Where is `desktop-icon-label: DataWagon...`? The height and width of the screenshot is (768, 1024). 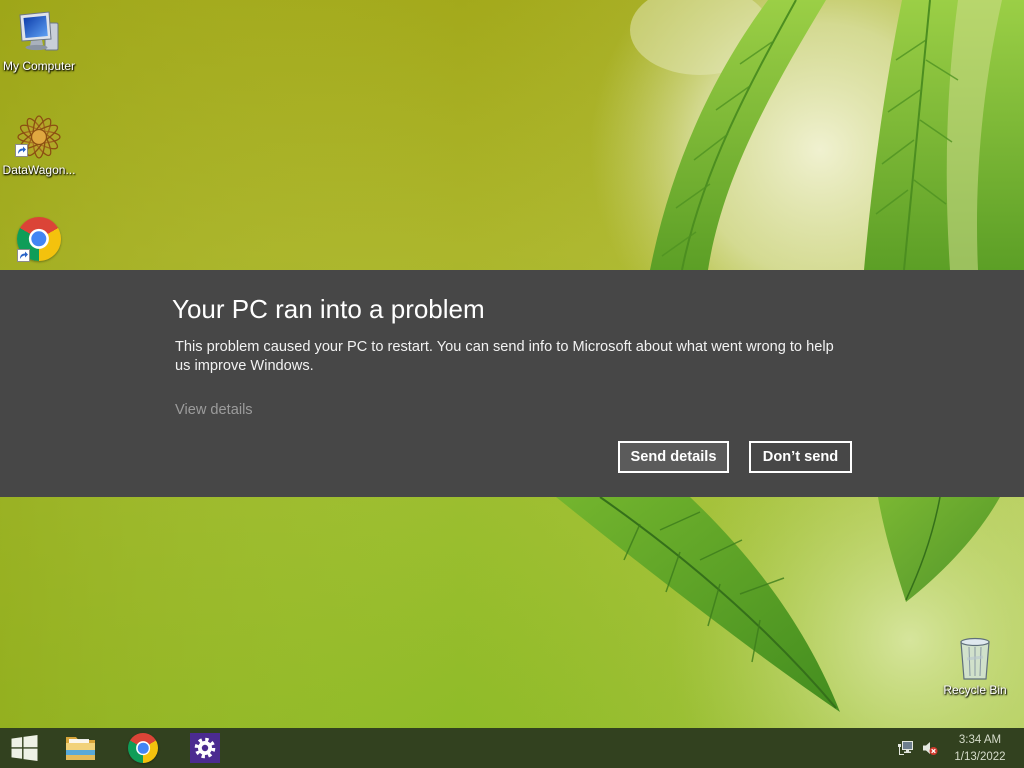
desktop-icon-label: DataWagon... is located at coordinates (39, 170).